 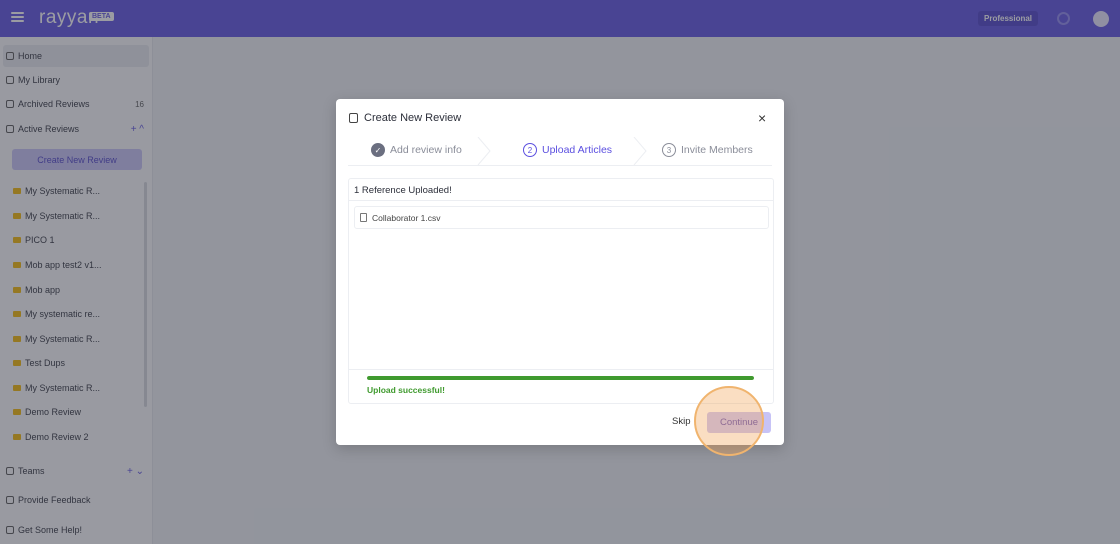 I want to click on check-icon: ✓, so click(x=378, y=150).